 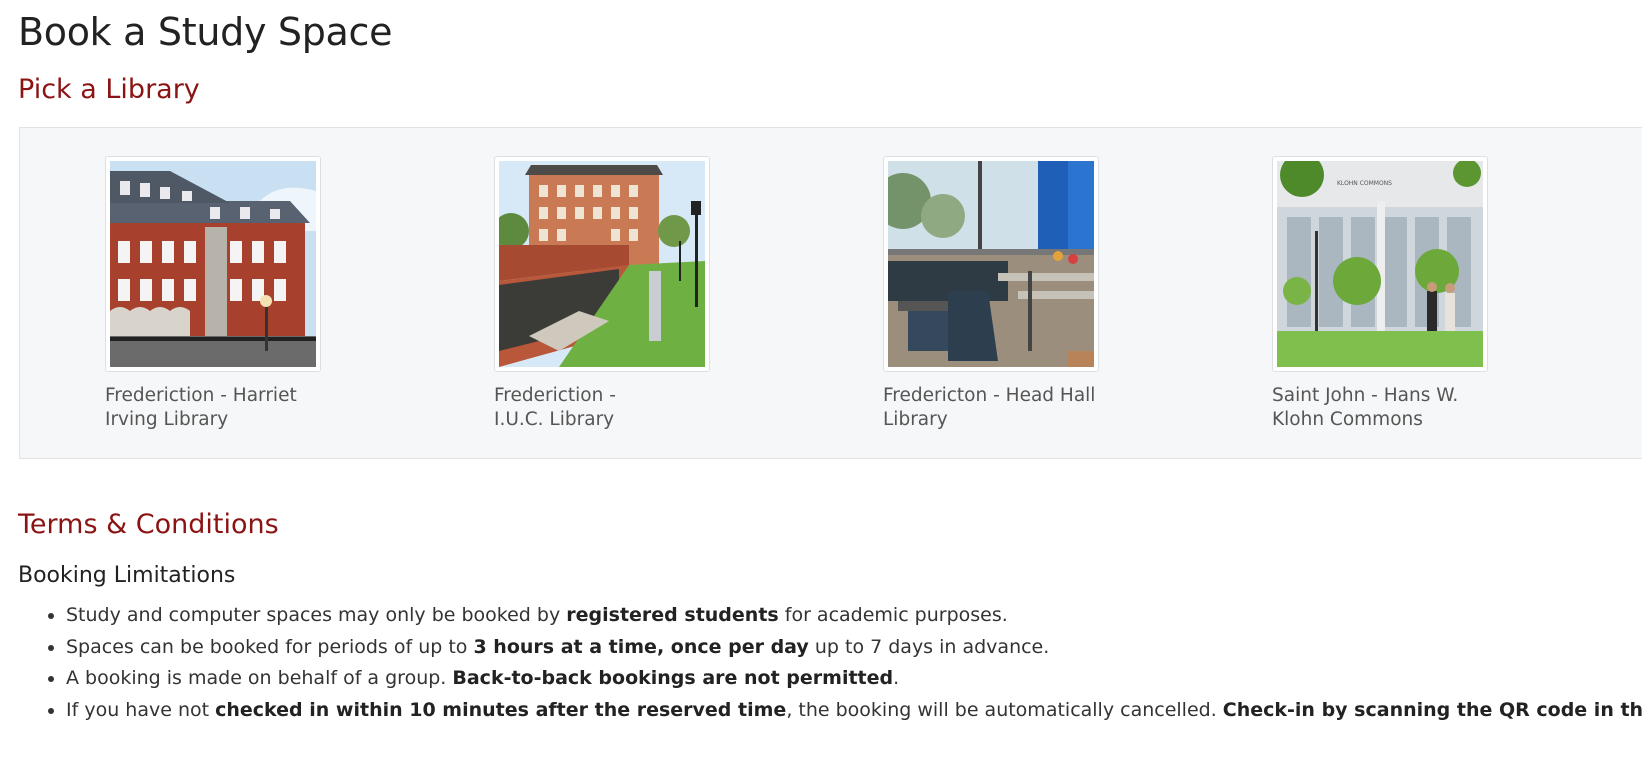 I want to click on pick-library-heading: Pick a Library, so click(x=109, y=89).